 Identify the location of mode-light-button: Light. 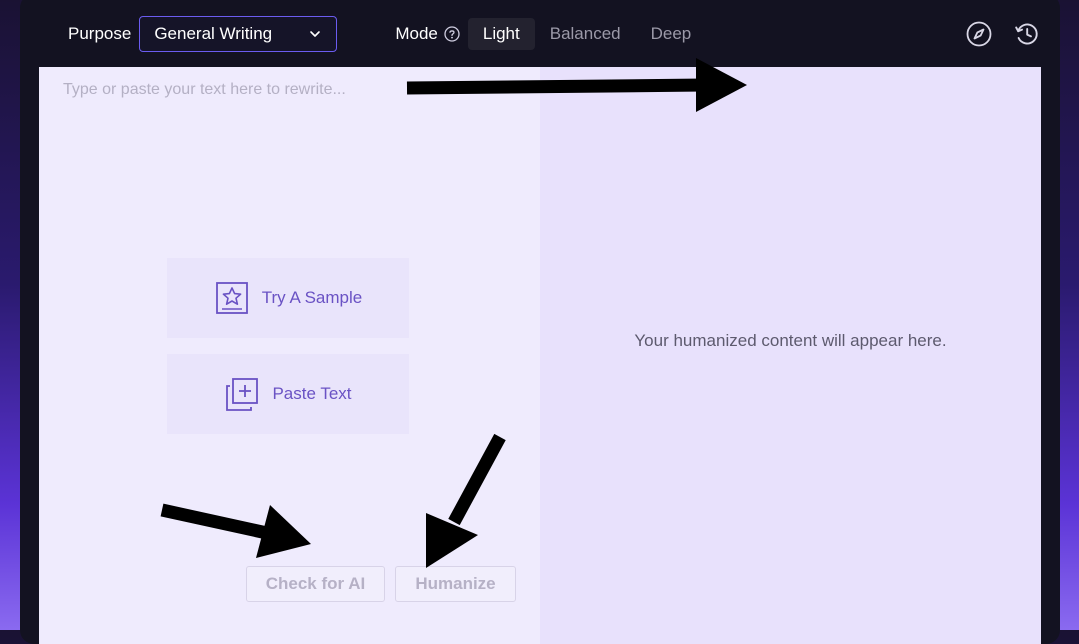
(501, 33).